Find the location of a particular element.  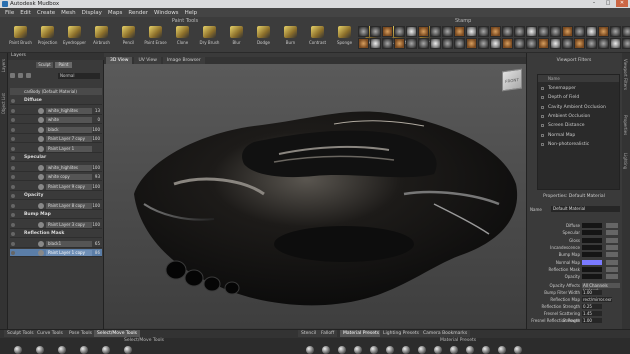

layer-row: Paint Layer 7 copy 100 is located at coordinates (56, 139).